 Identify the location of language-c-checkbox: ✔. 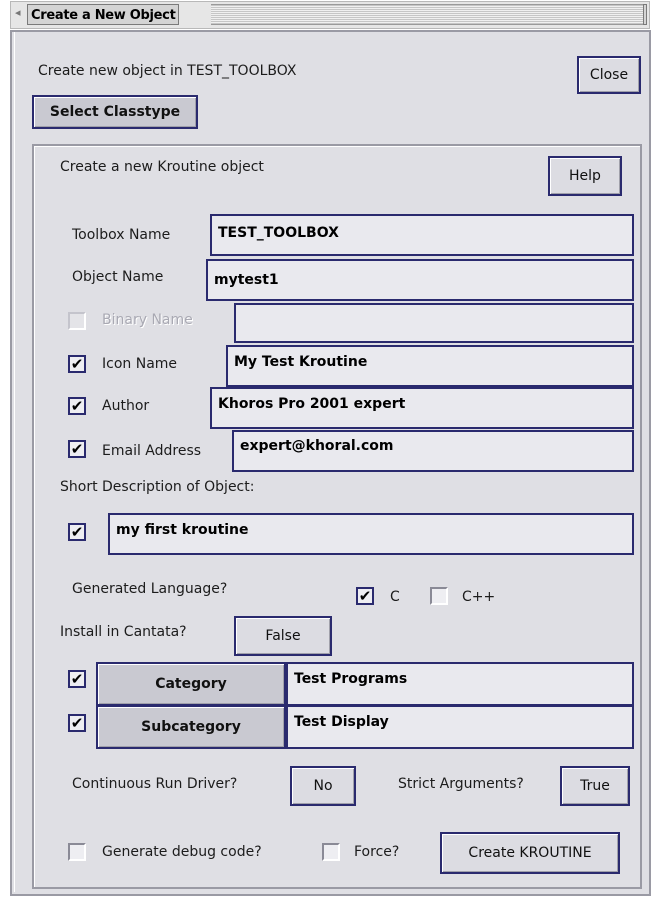
(365, 596).